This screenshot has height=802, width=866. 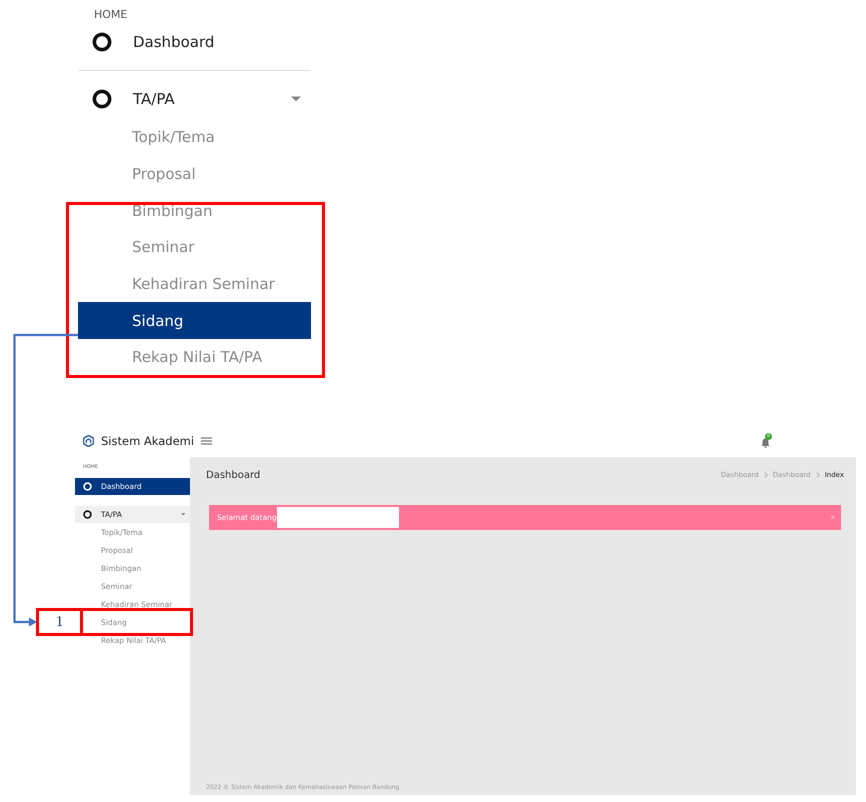 I want to click on bell-icon, so click(x=765, y=443).